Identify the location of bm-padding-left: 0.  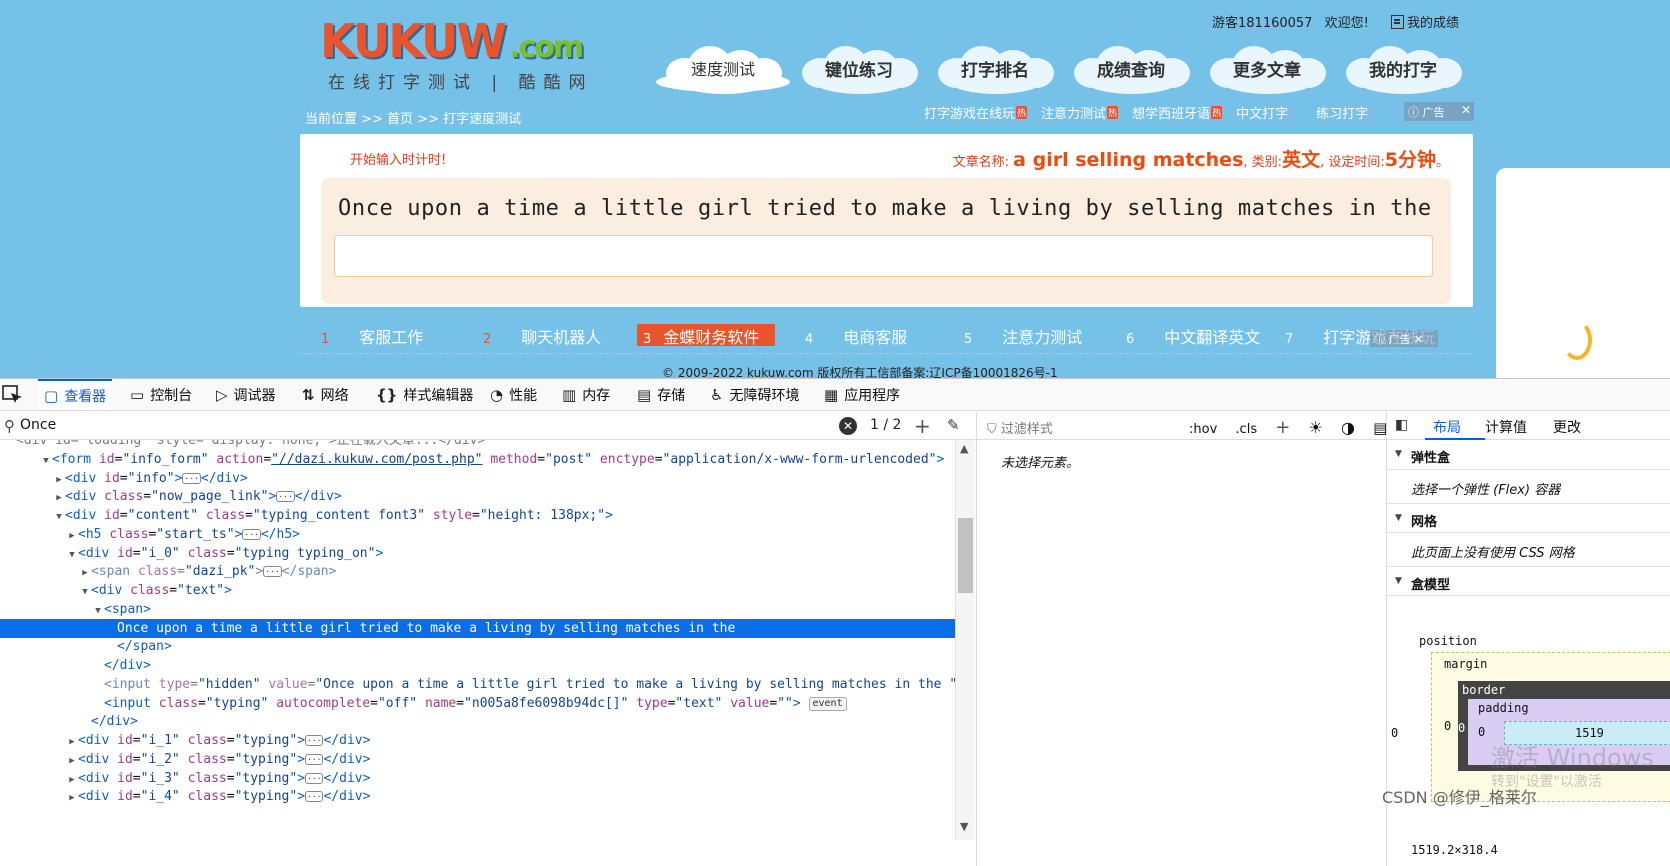
(1481, 732).